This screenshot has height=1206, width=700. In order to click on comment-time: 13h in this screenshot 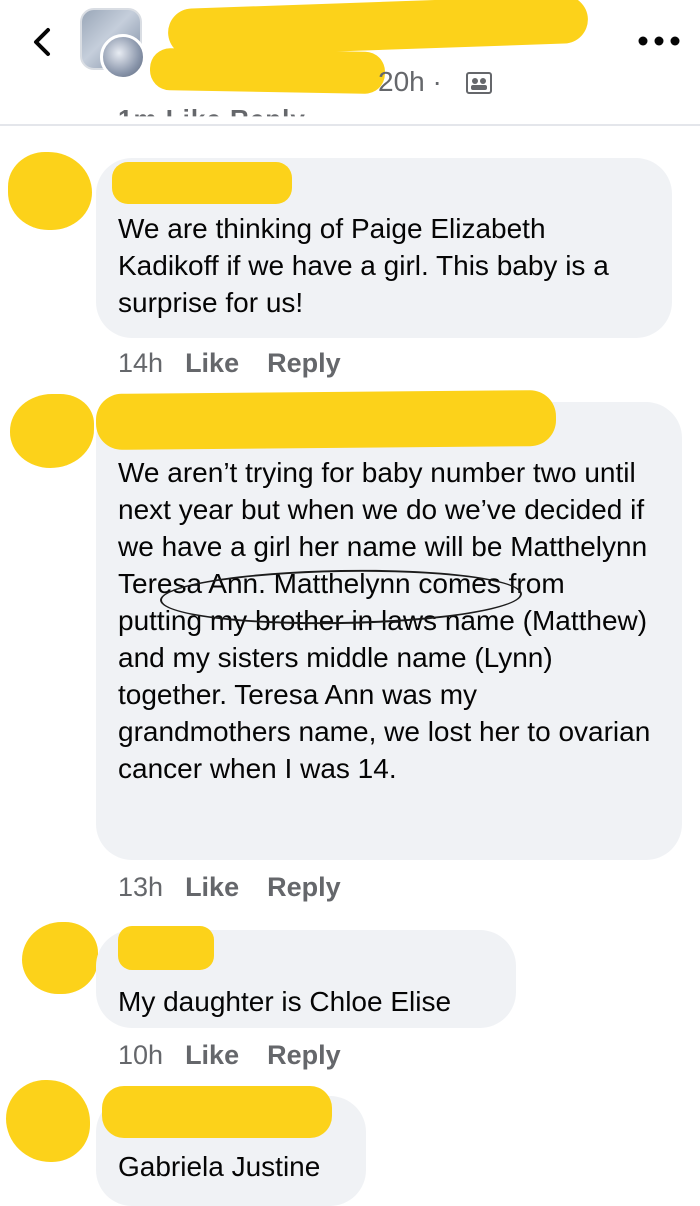, I will do `click(141, 887)`.